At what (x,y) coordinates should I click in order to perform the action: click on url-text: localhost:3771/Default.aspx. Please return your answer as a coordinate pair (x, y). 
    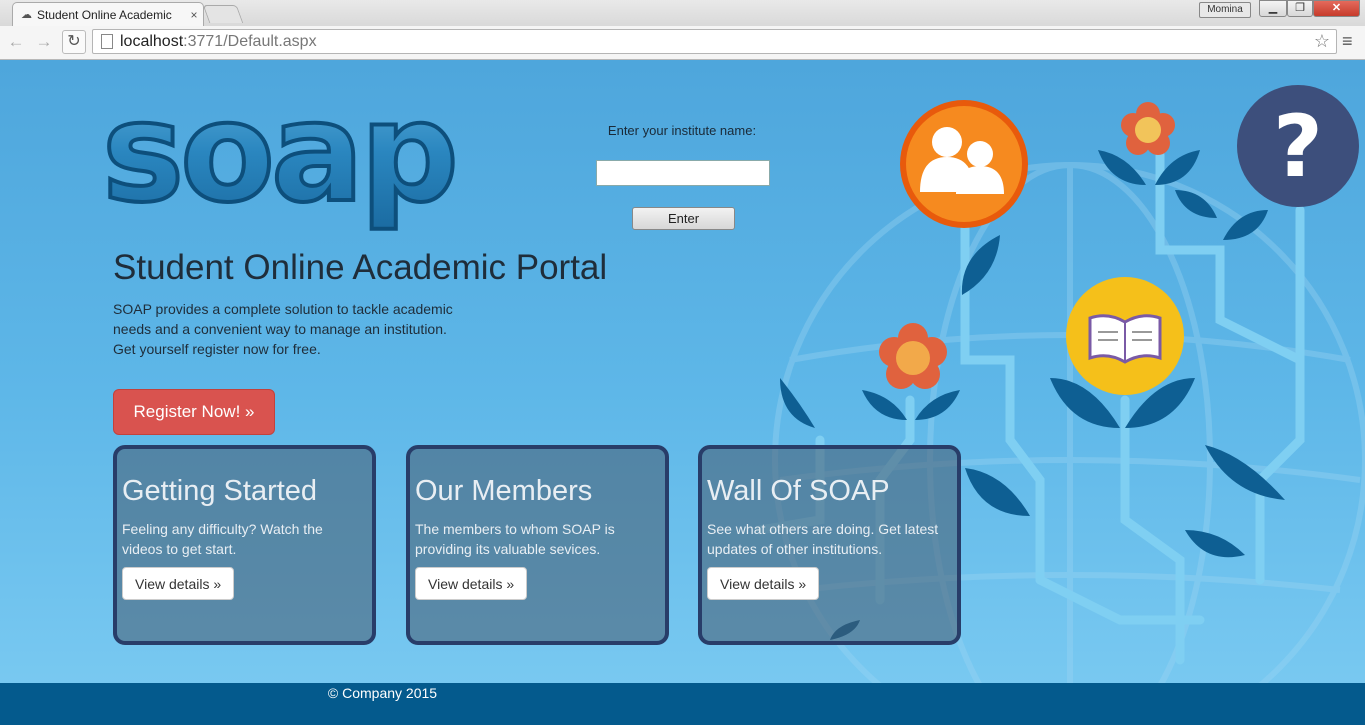
    Looking at the image, I should click on (218, 42).